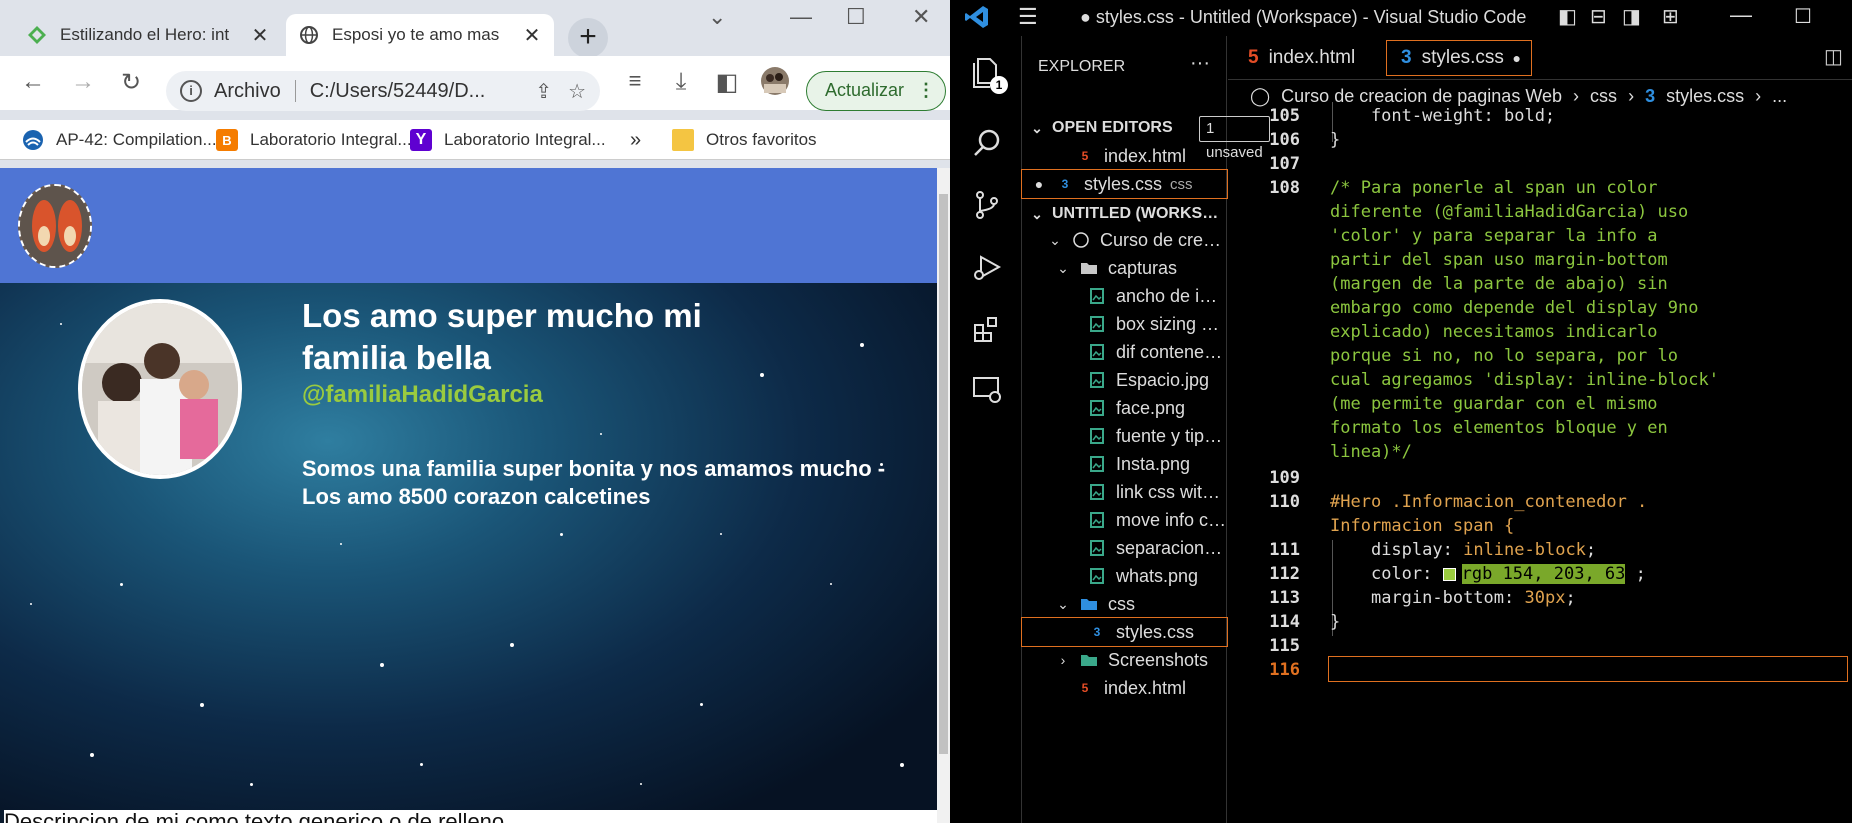  I want to click on search-icon, so click(987, 143).